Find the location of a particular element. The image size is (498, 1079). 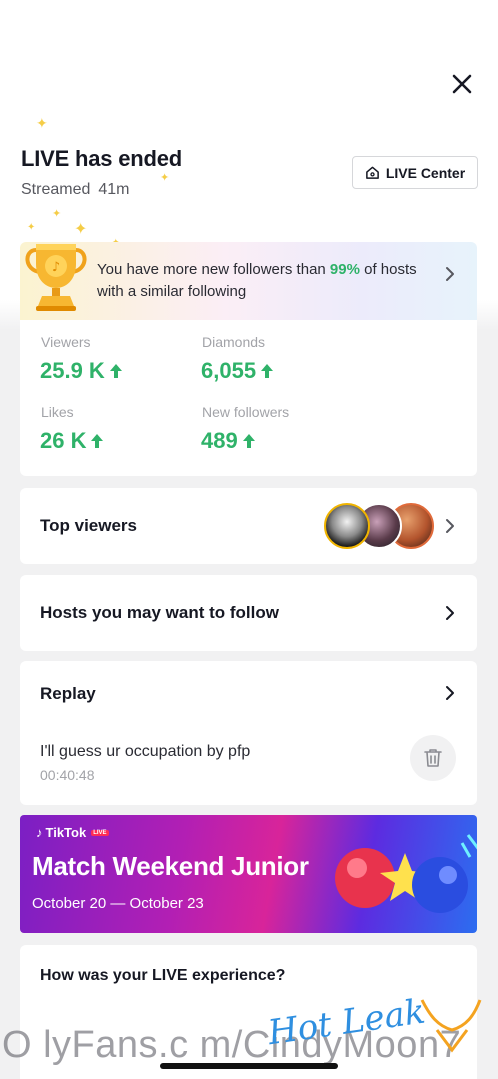

hotleak-watermark-logo: Hot Leak is located at coordinates (373, 1023).